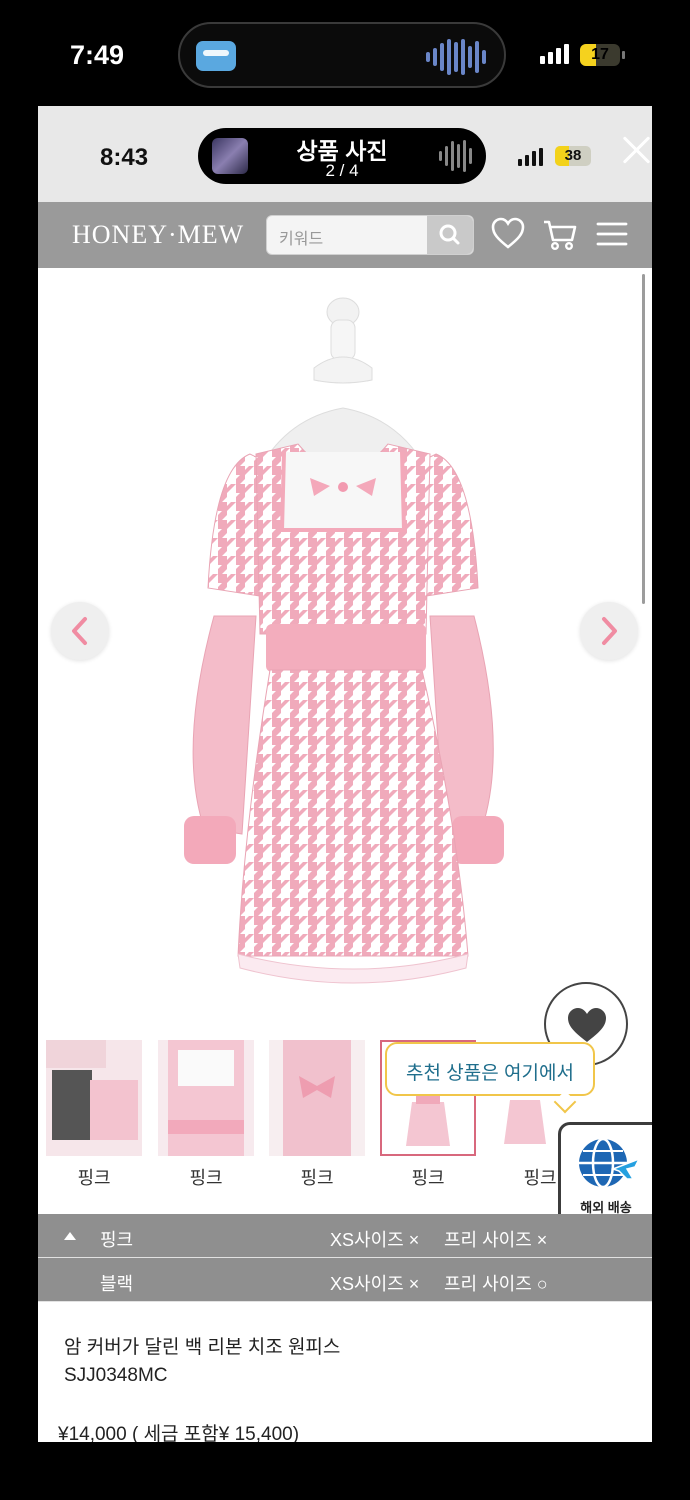 This screenshot has width=690, height=1500. I want to click on caret-up-icon, so click(70, 1236).